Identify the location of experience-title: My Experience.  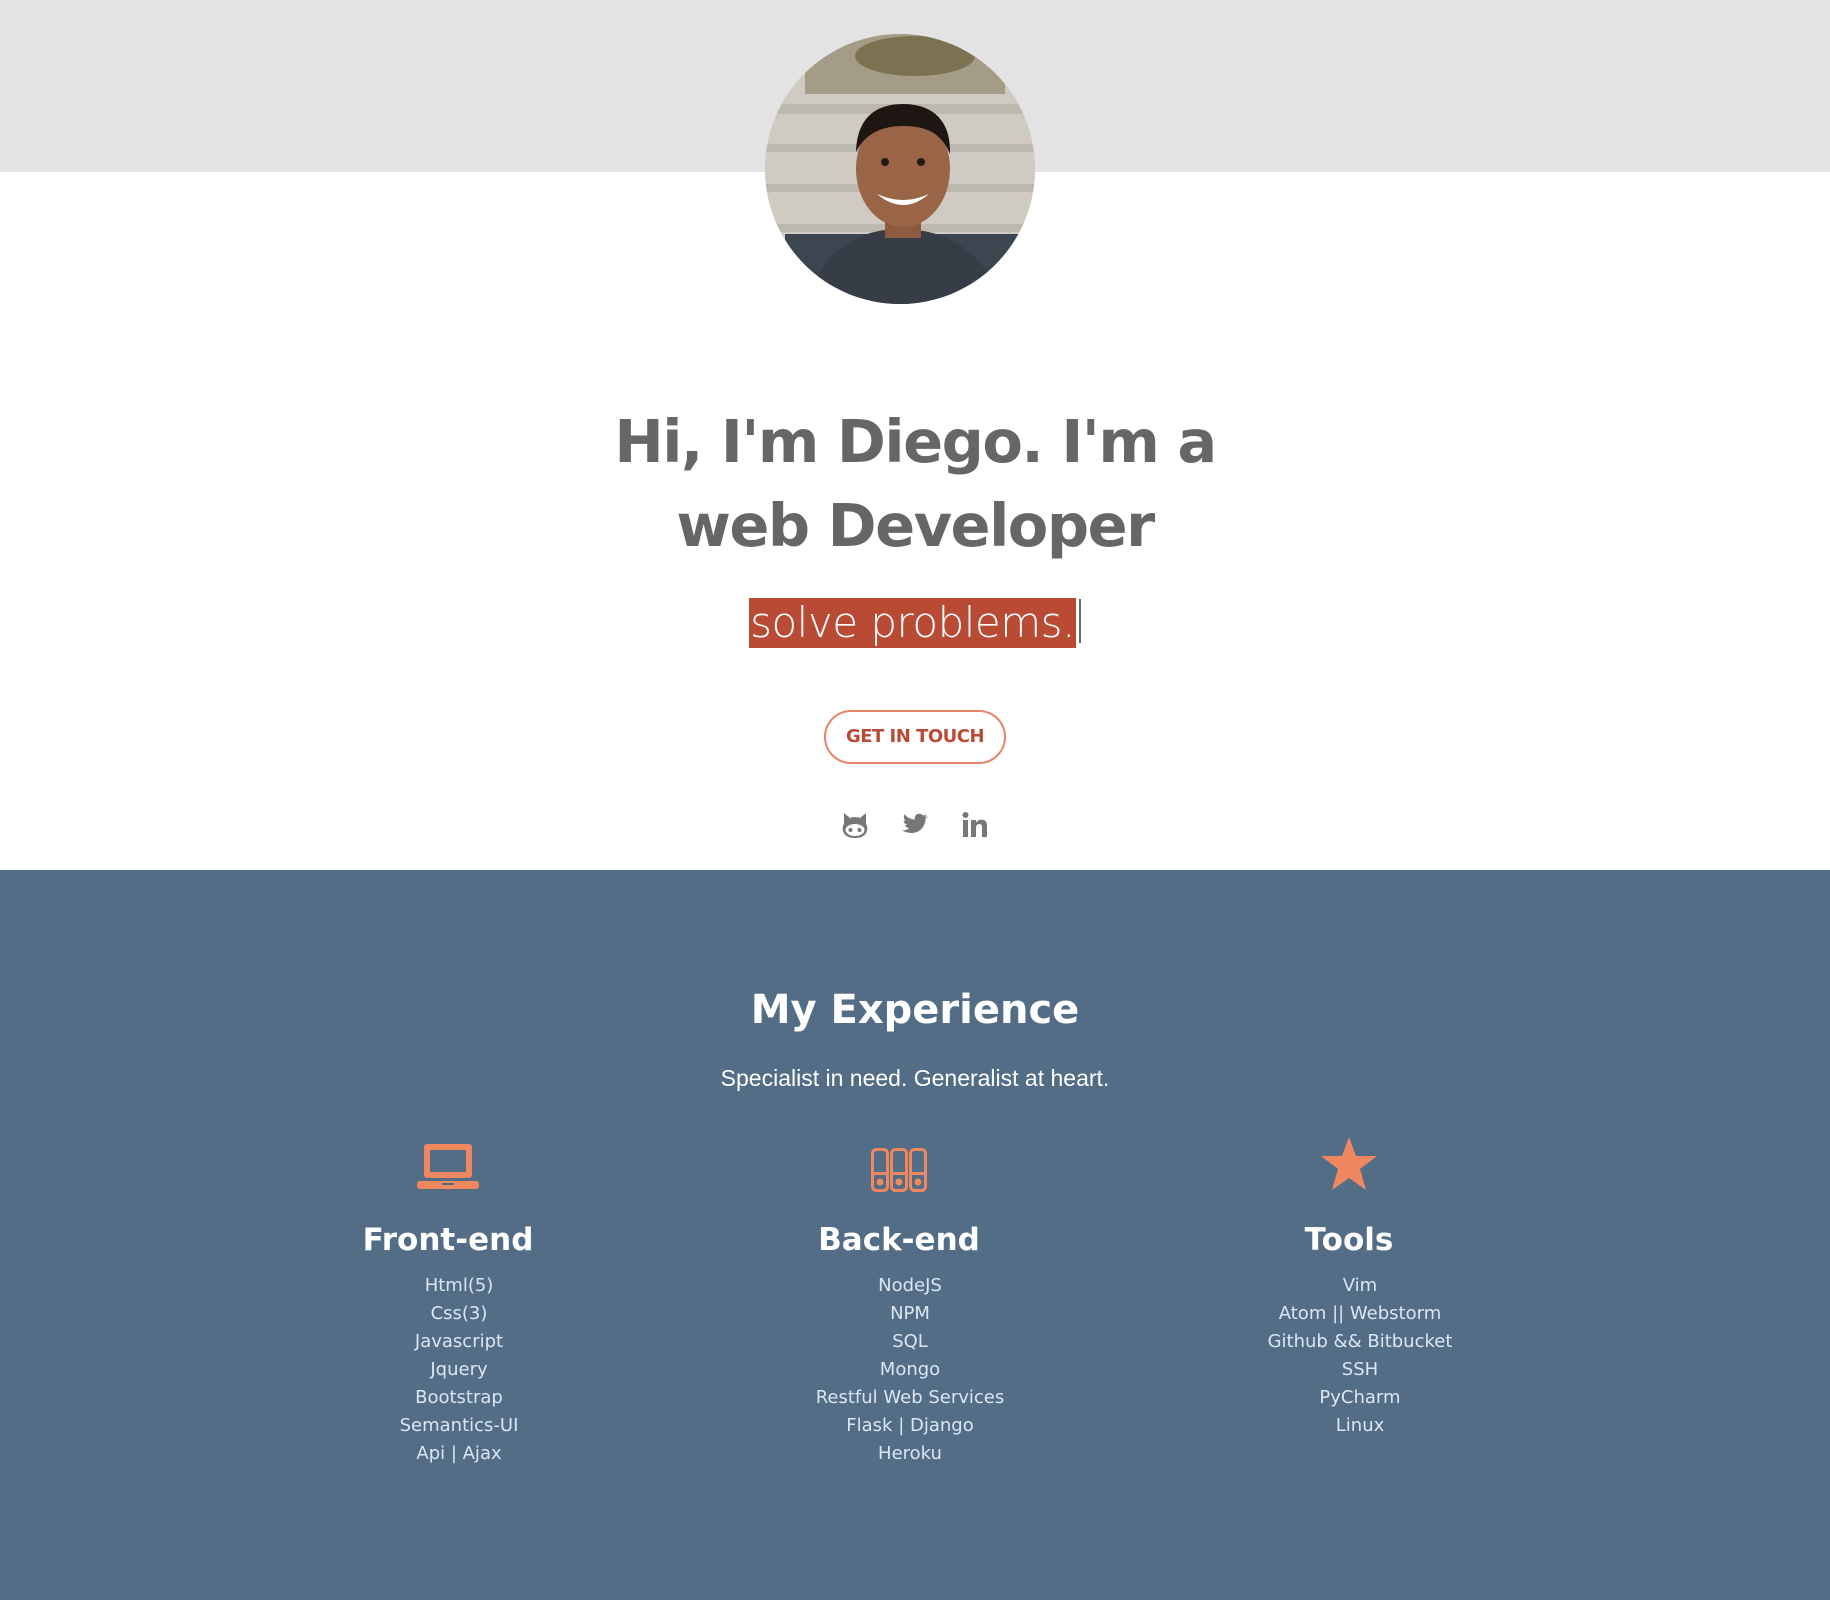
(915, 1010).